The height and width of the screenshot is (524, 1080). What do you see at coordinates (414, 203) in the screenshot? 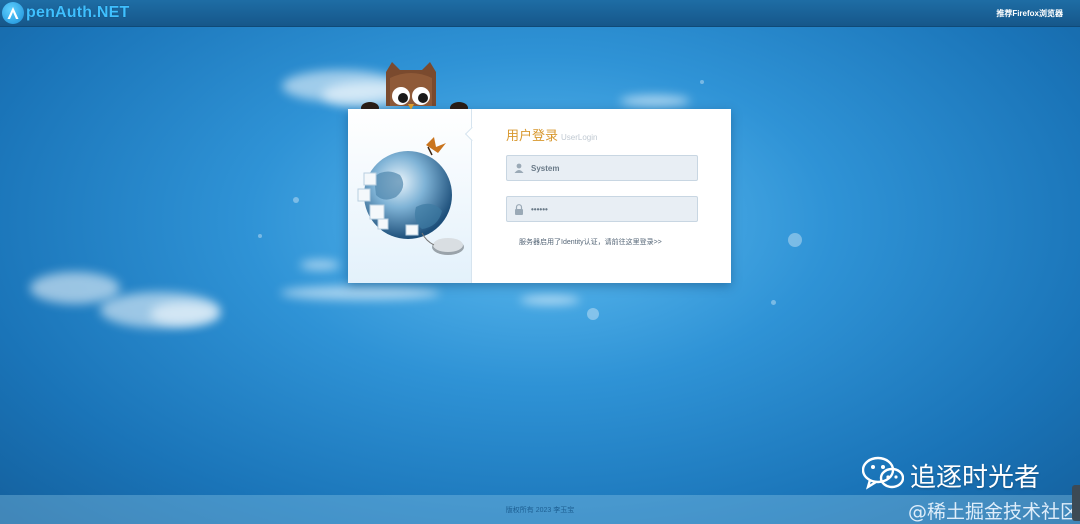
I see `globe-puzzle-icon` at bounding box center [414, 203].